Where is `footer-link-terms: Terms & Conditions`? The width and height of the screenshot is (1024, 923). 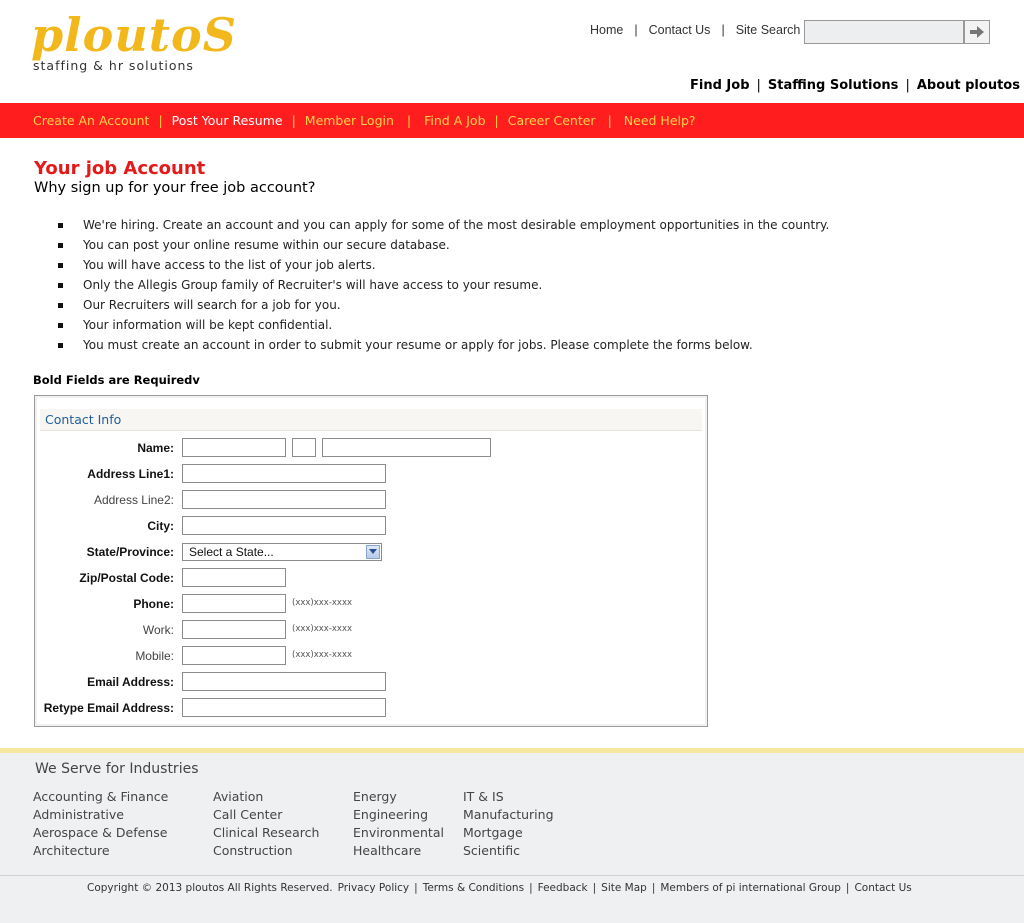 footer-link-terms: Terms & Conditions is located at coordinates (473, 888).